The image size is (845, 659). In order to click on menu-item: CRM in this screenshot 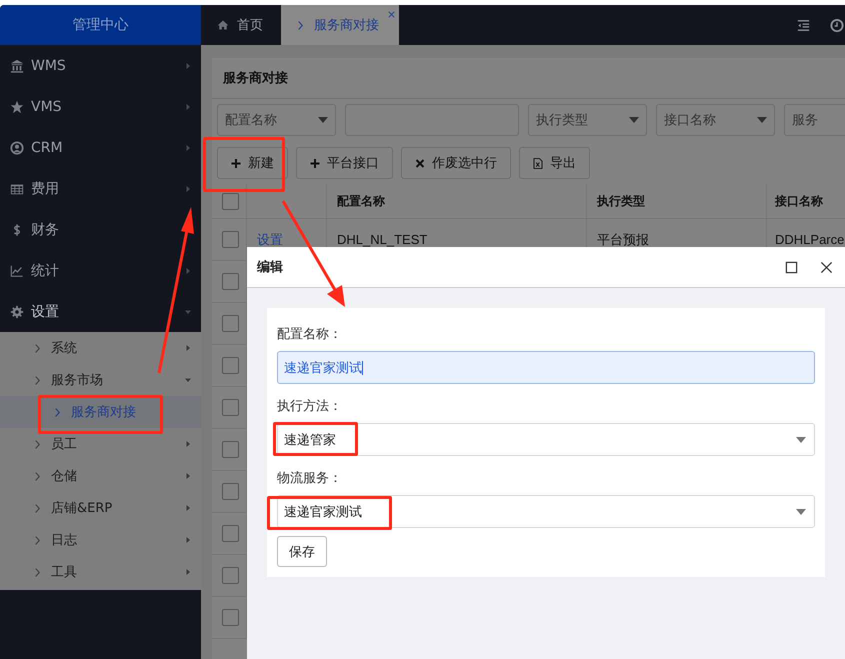, I will do `click(100, 147)`.